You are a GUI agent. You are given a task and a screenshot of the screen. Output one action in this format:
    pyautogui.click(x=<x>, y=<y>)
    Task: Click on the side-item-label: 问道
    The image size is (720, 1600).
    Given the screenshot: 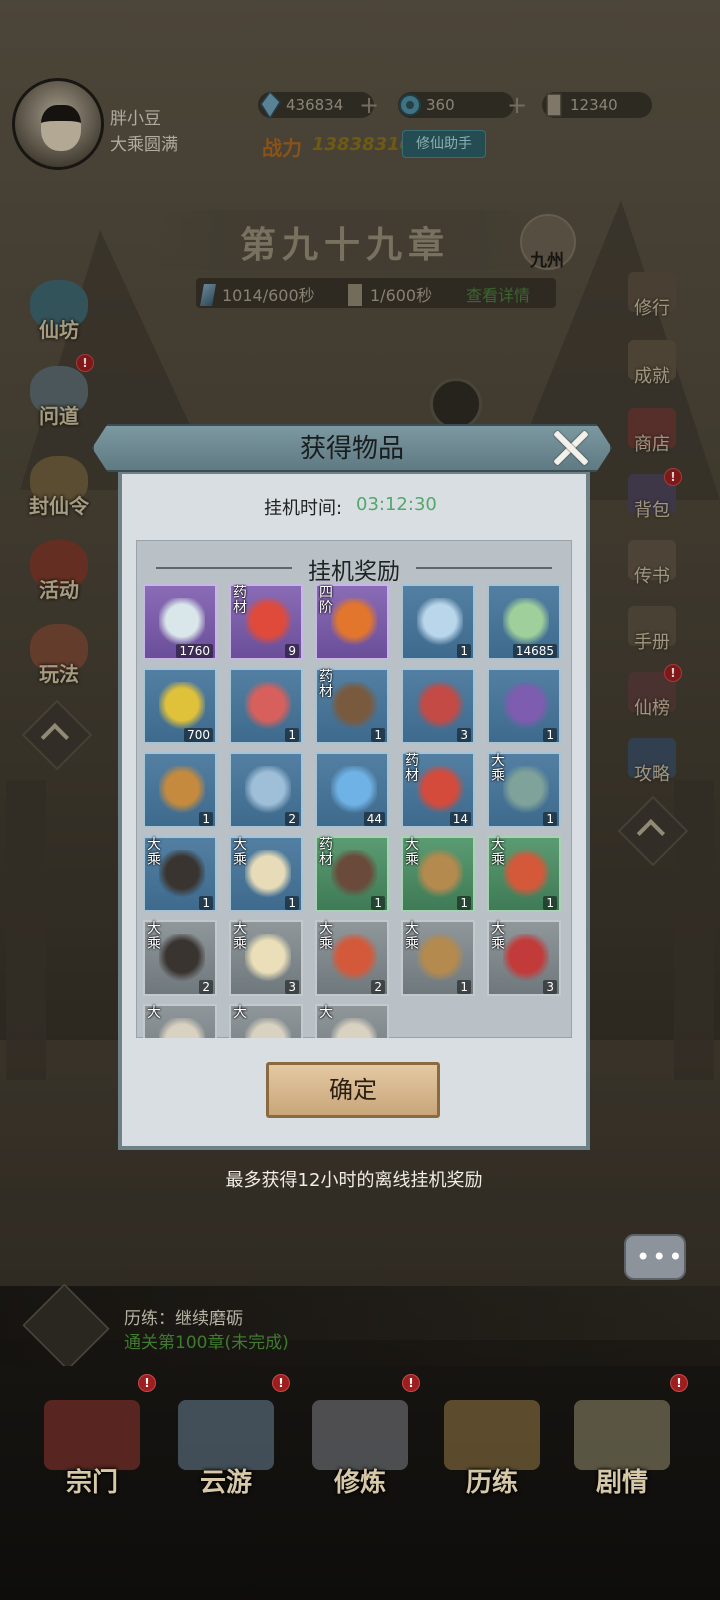 What is the action you would take?
    pyautogui.click(x=59, y=416)
    